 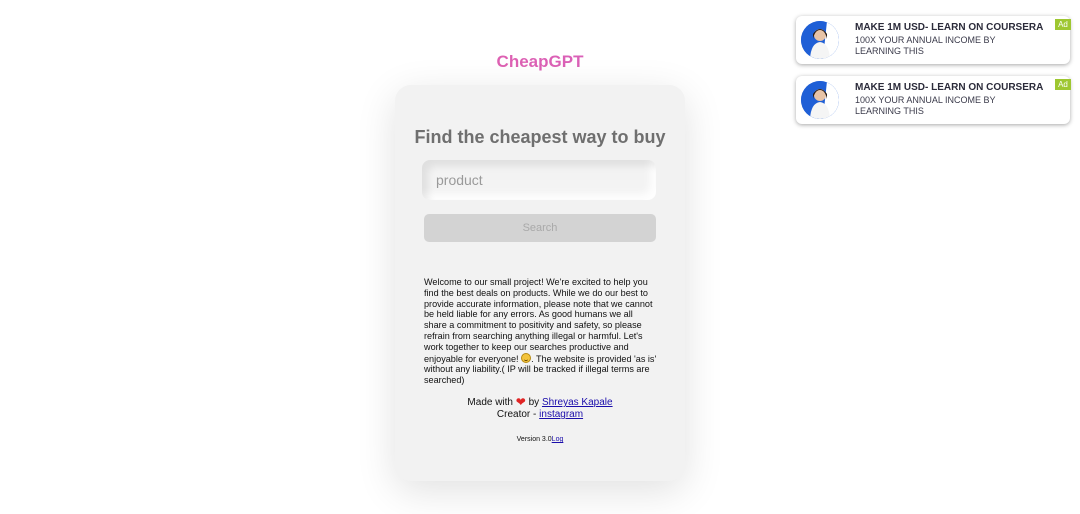 What do you see at coordinates (577, 402) in the screenshot?
I see `author-link: Shreyas Kapale` at bounding box center [577, 402].